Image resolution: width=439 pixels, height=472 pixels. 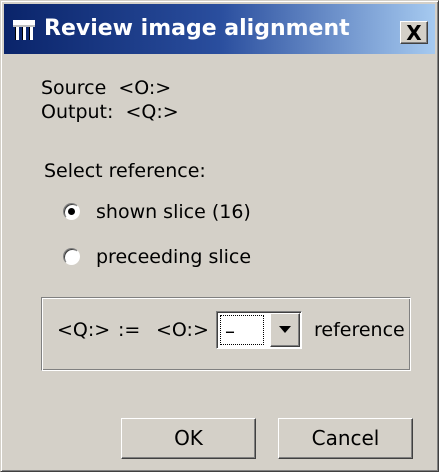 I want to click on source-line: Source <O:>, so click(x=106, y=88).